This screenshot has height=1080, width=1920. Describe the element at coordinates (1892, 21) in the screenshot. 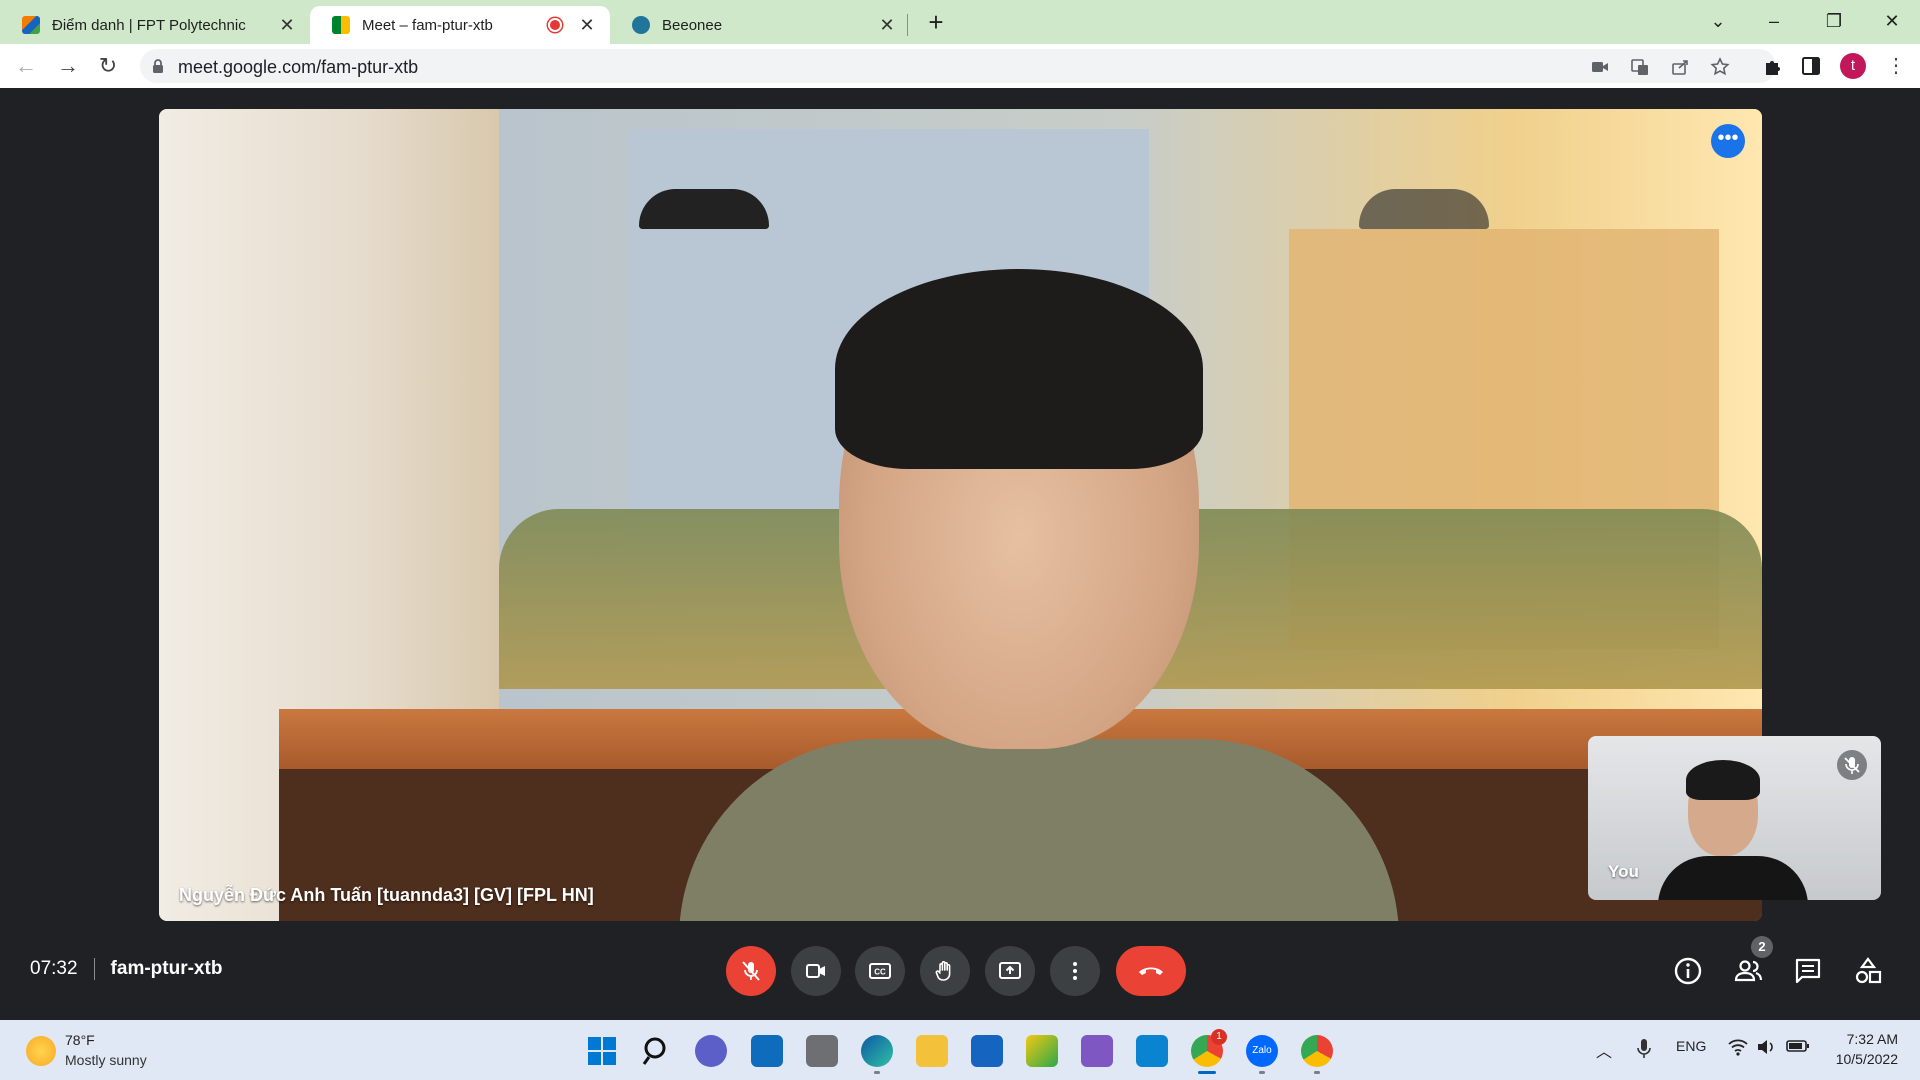

I see `close-window-button: ✕` at that location.